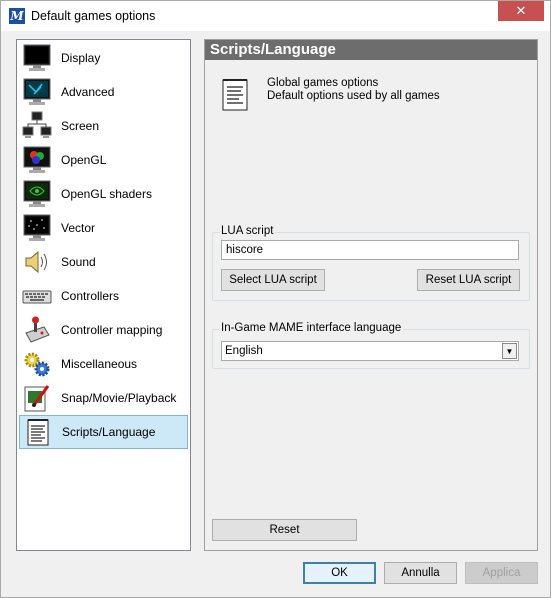 This screenshot has height=598, width=551. What do you see at coordinates (37, 58) in the screenshot?
I see `monitor-icon` at bounding box center [37, 58].